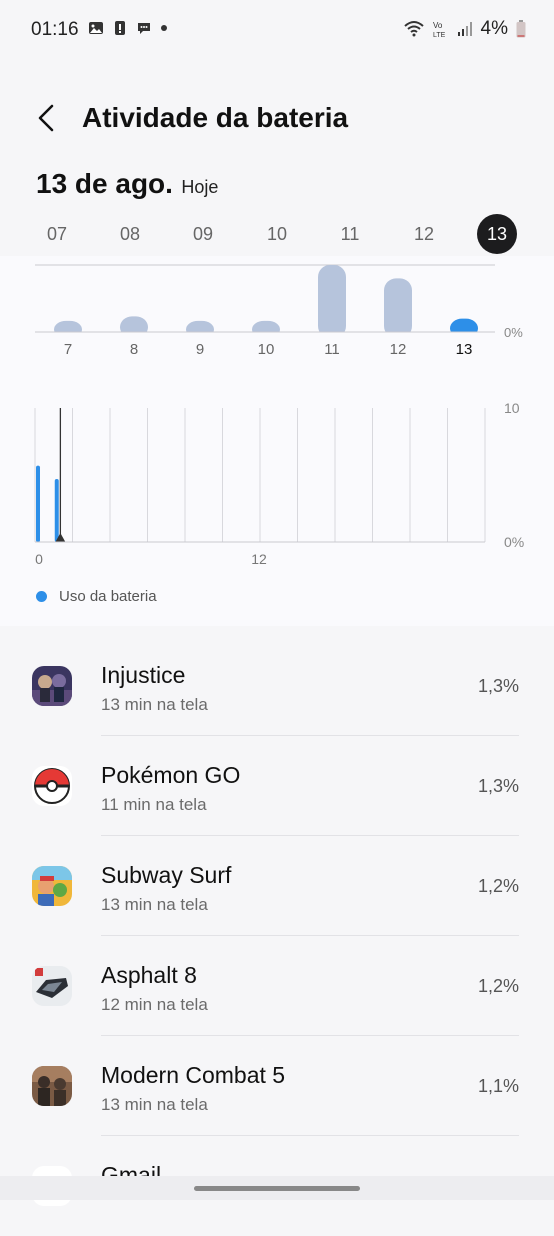 The width and height of the screenshot is (554, 1236). Describe the element at coordinates (513, 332) in the screenshot. I see `daily-y-tick: 0%` at that location.